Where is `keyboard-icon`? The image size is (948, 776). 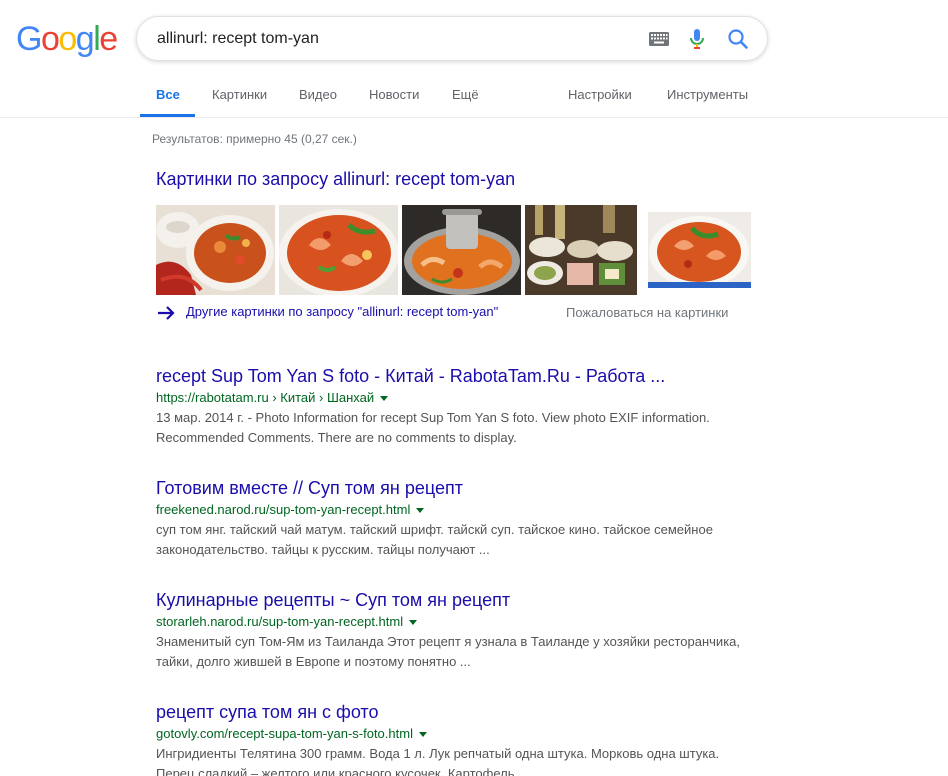
keyboard-icon is located at coordinates (659, 39).